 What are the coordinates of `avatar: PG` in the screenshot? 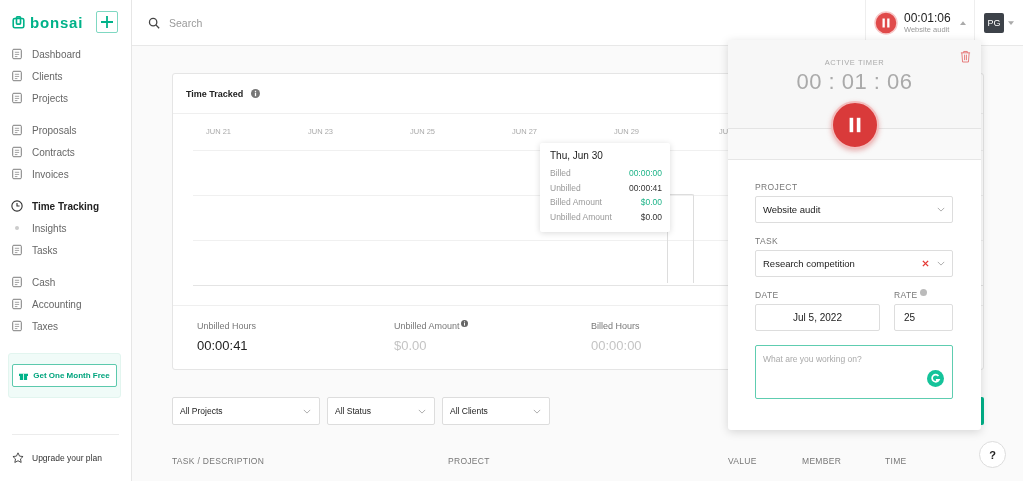 It's located at (994, 22).